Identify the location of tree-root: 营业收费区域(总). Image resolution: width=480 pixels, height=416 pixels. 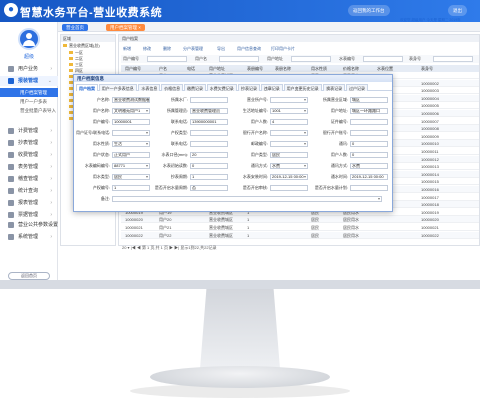
(81, 46).